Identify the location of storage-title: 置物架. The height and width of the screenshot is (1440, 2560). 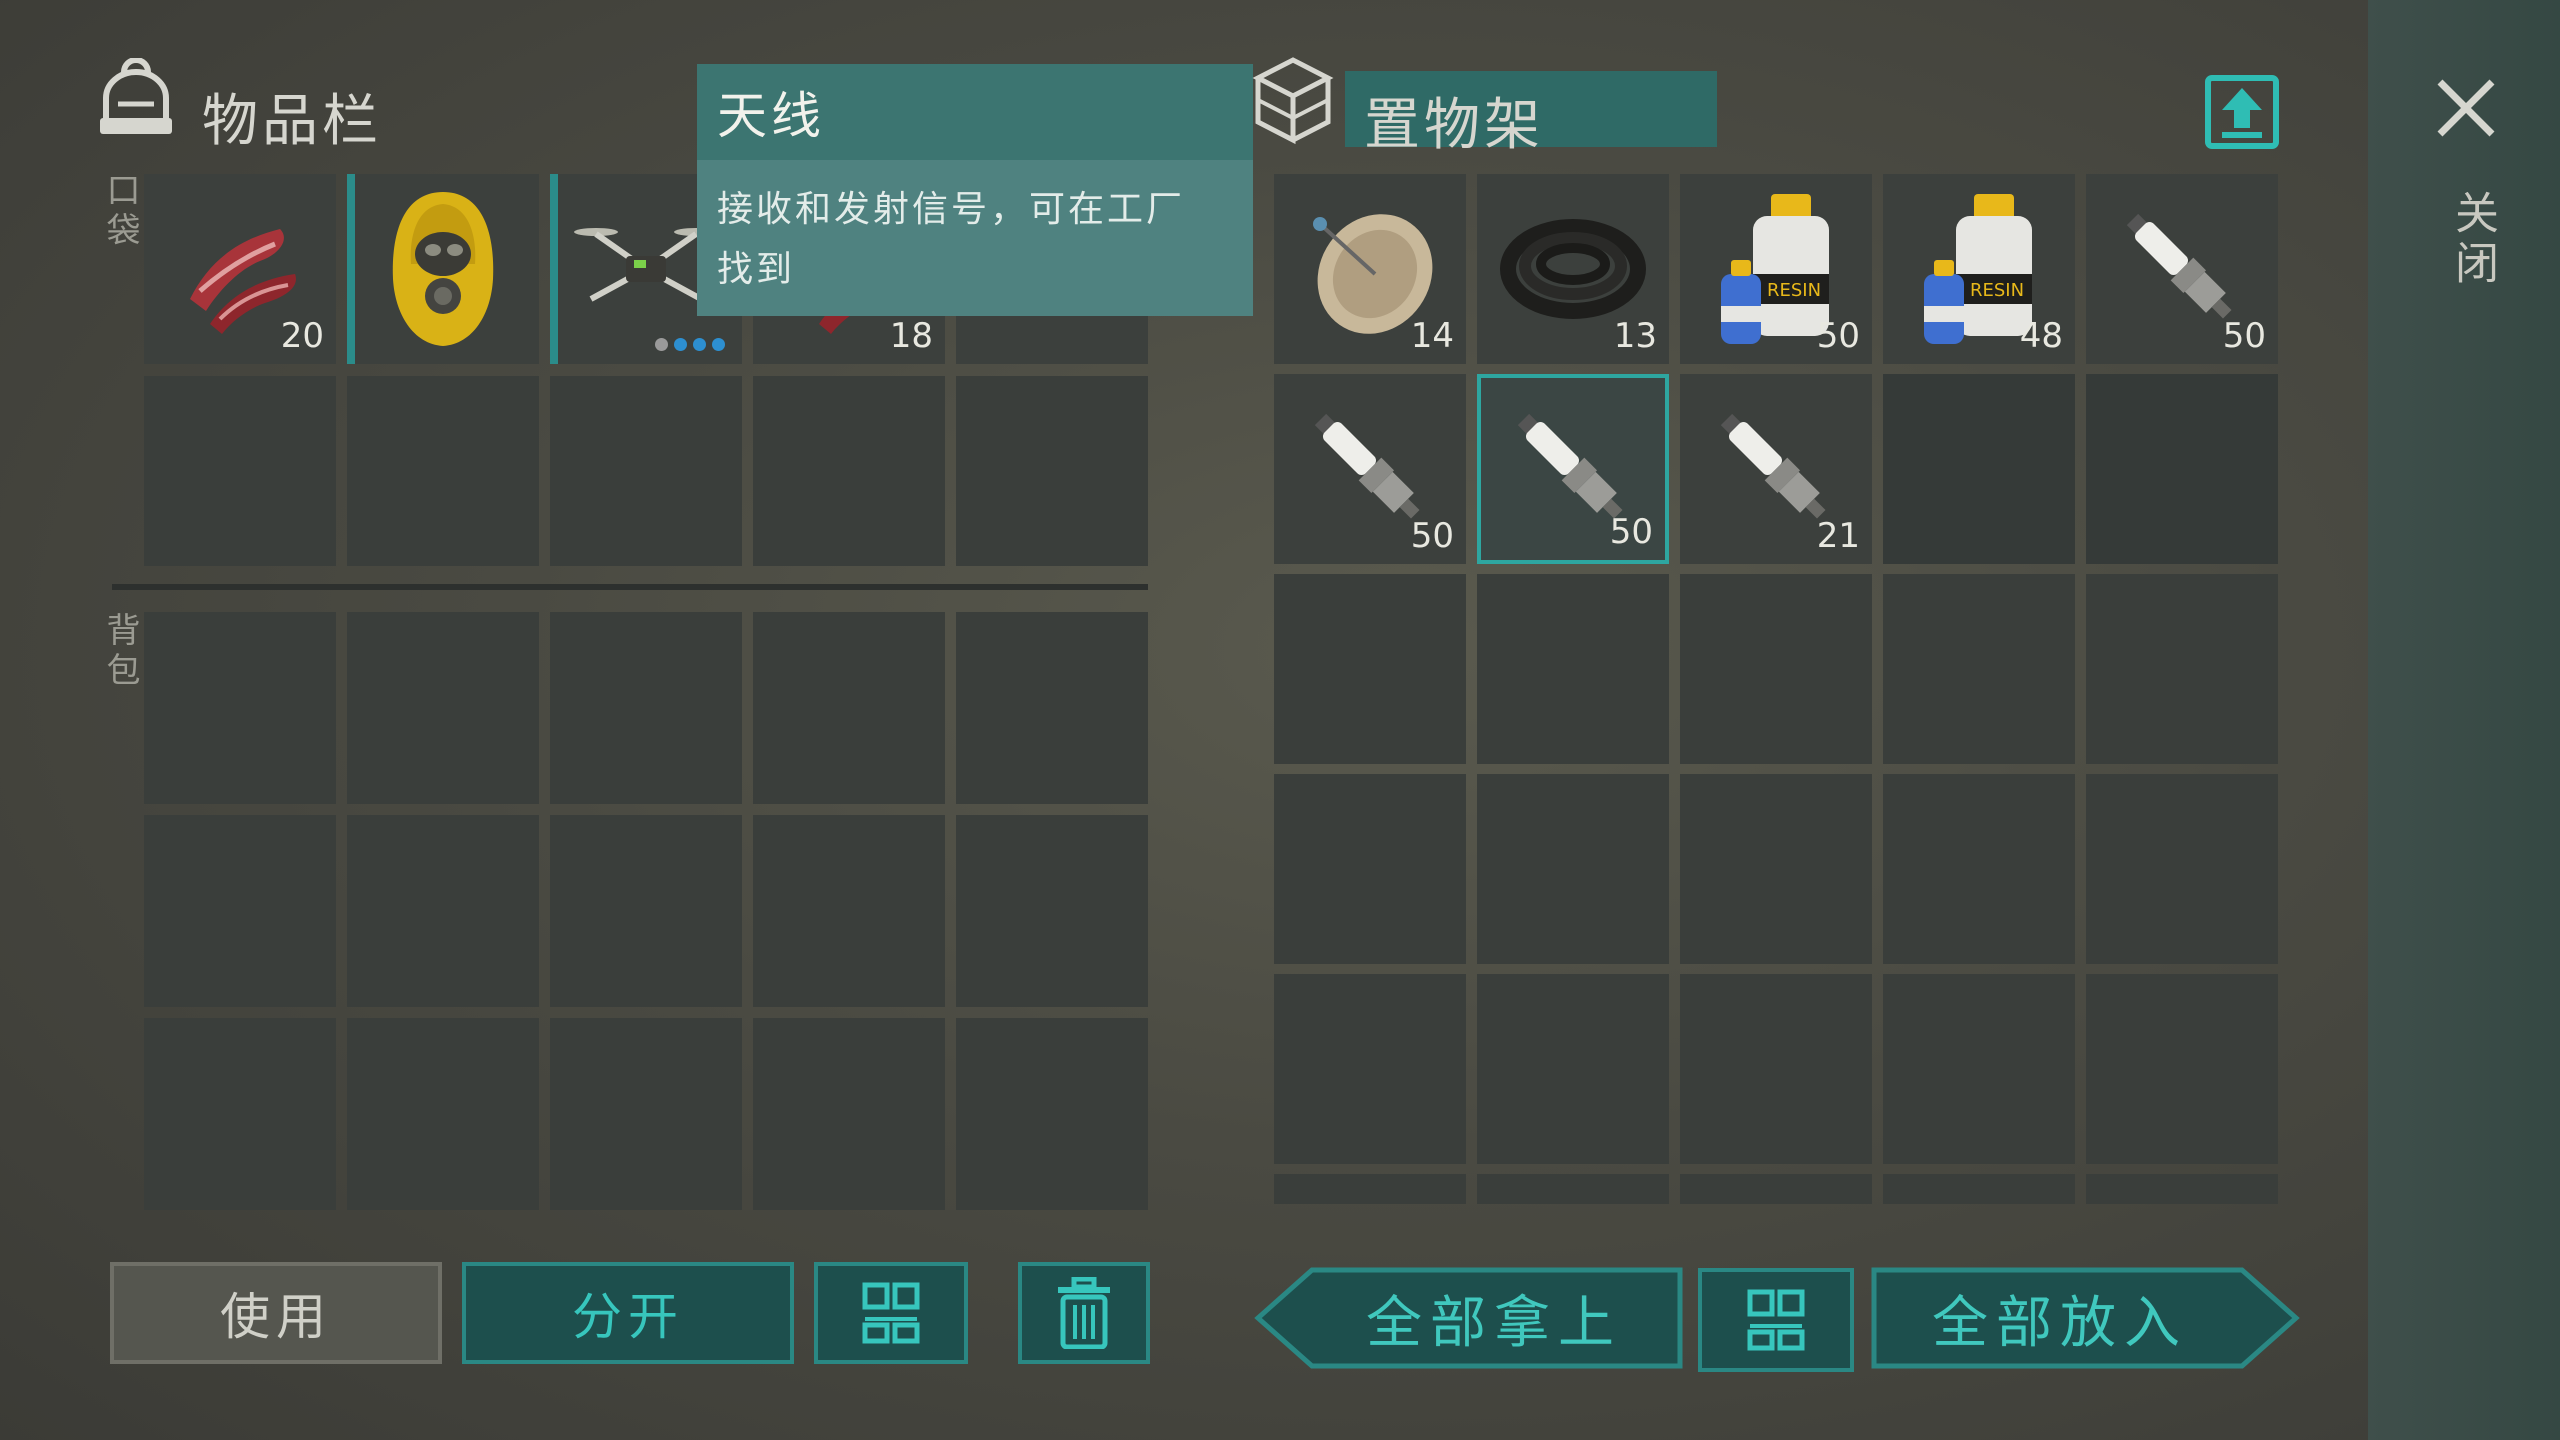
(1454, 125).